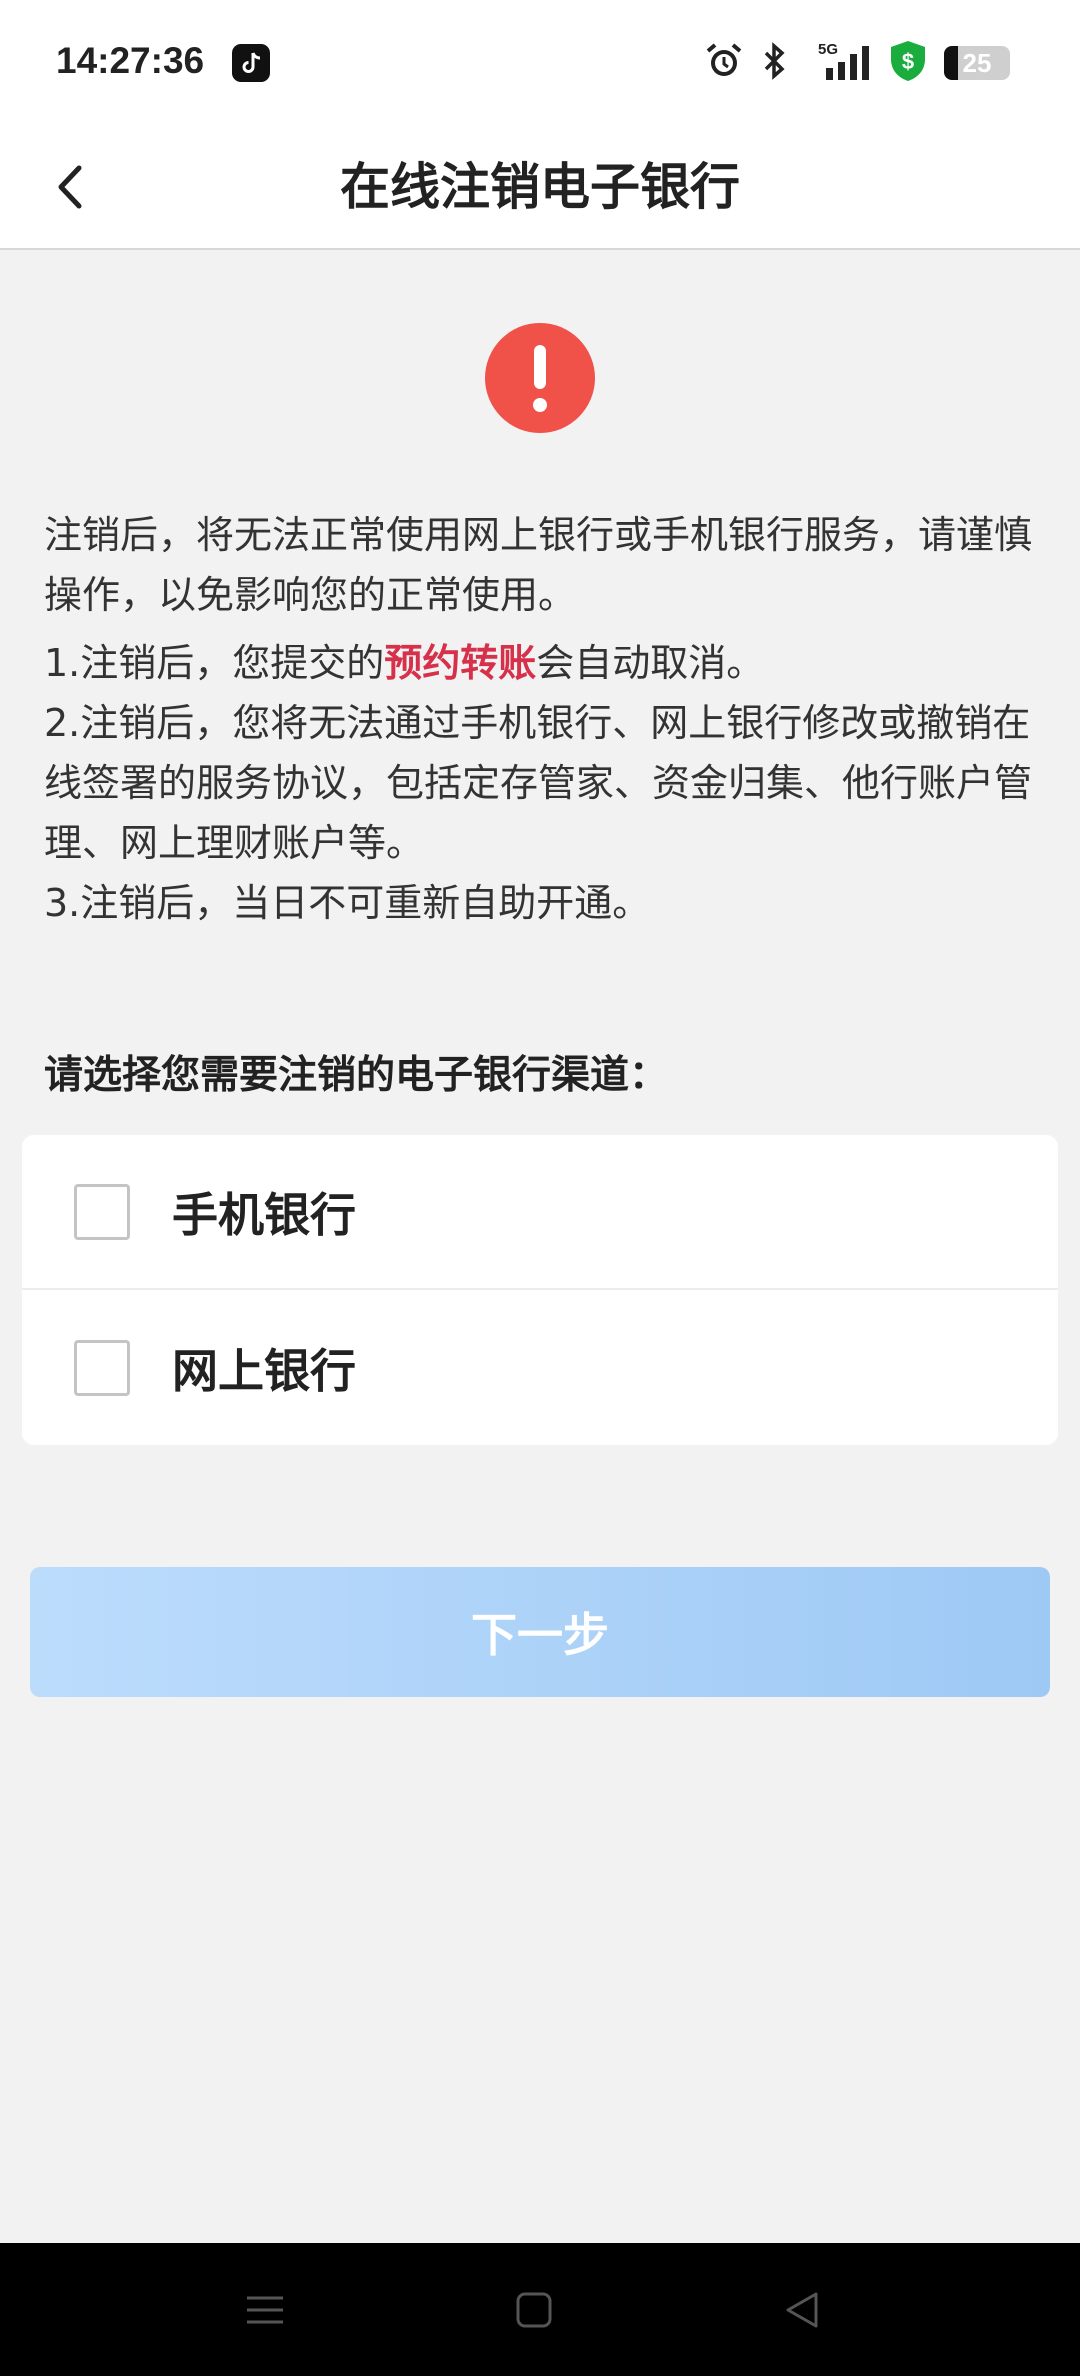 The width and height of the screenshot is (1080, 2376). I want to click on checkbox-online-banking, so click(102, 1367).